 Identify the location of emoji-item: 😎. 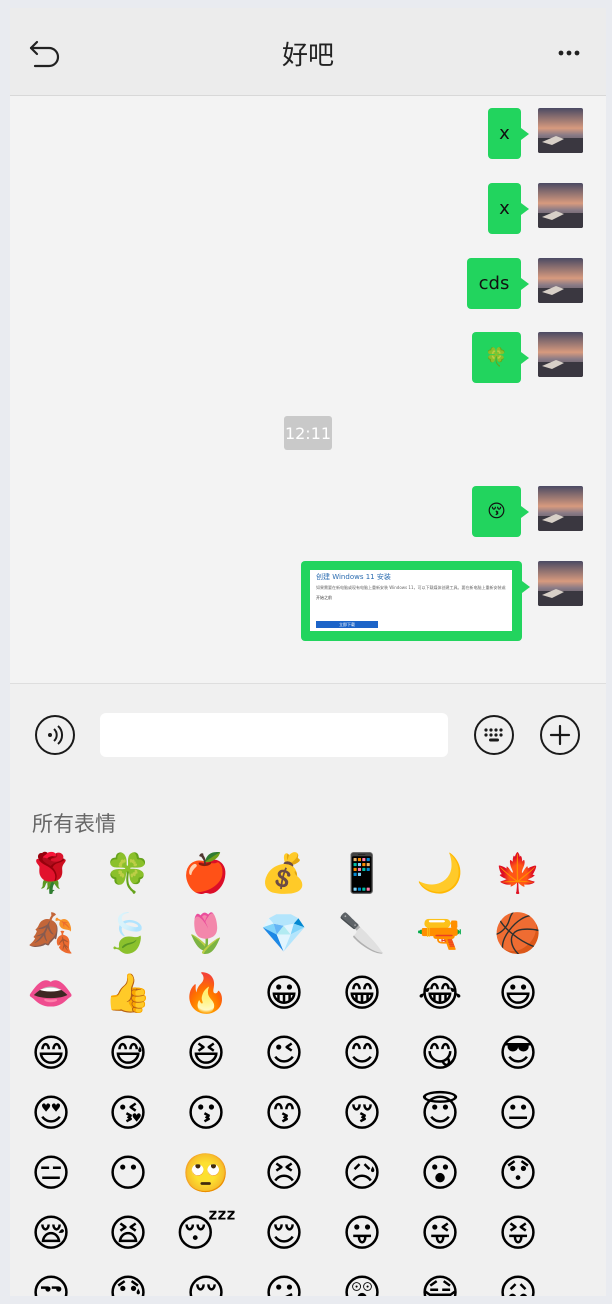
(518, 1053).